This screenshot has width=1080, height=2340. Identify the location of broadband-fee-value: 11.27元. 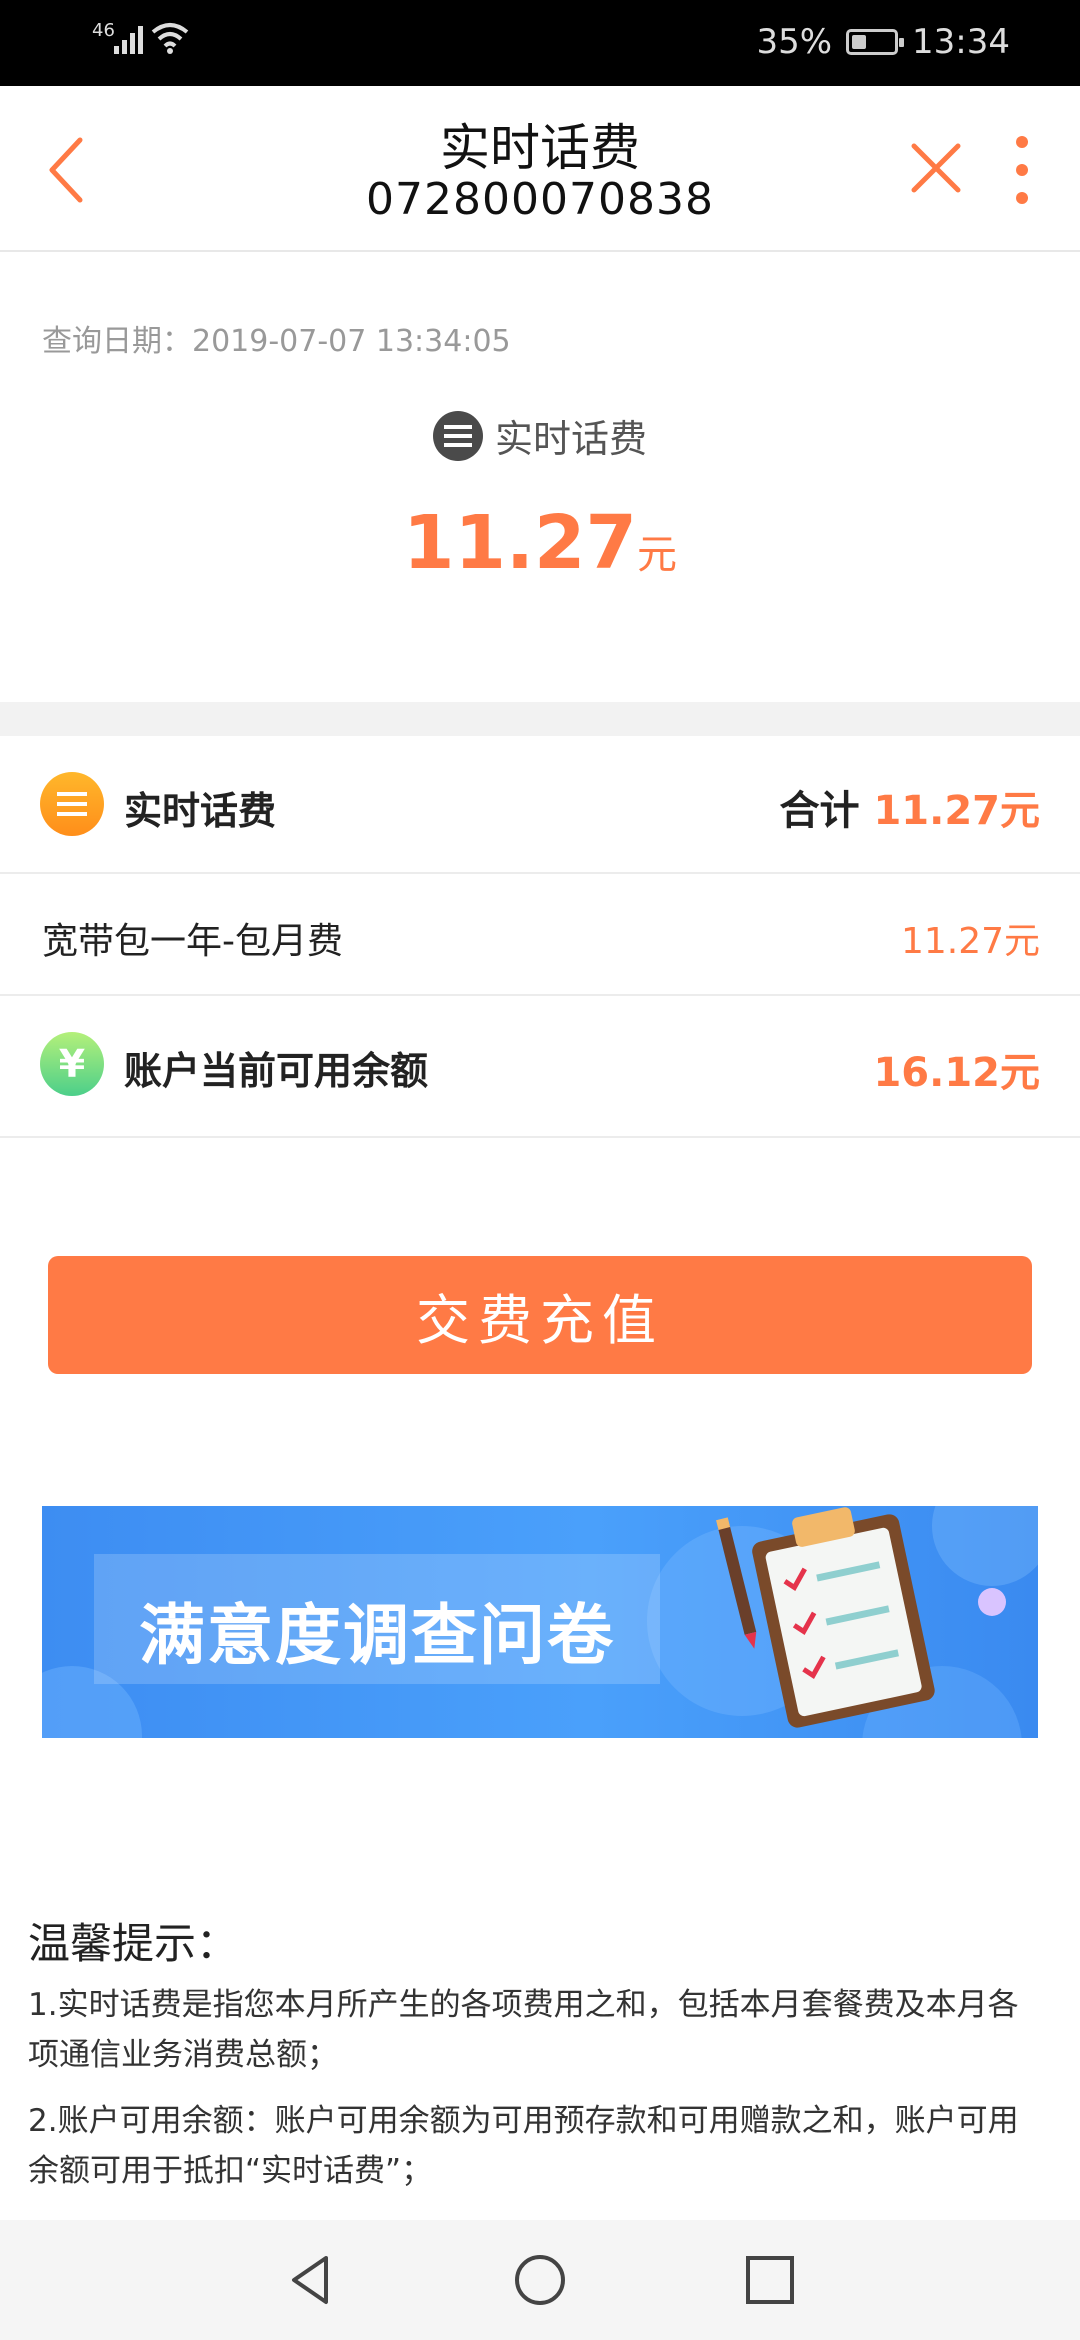
(970, 941).